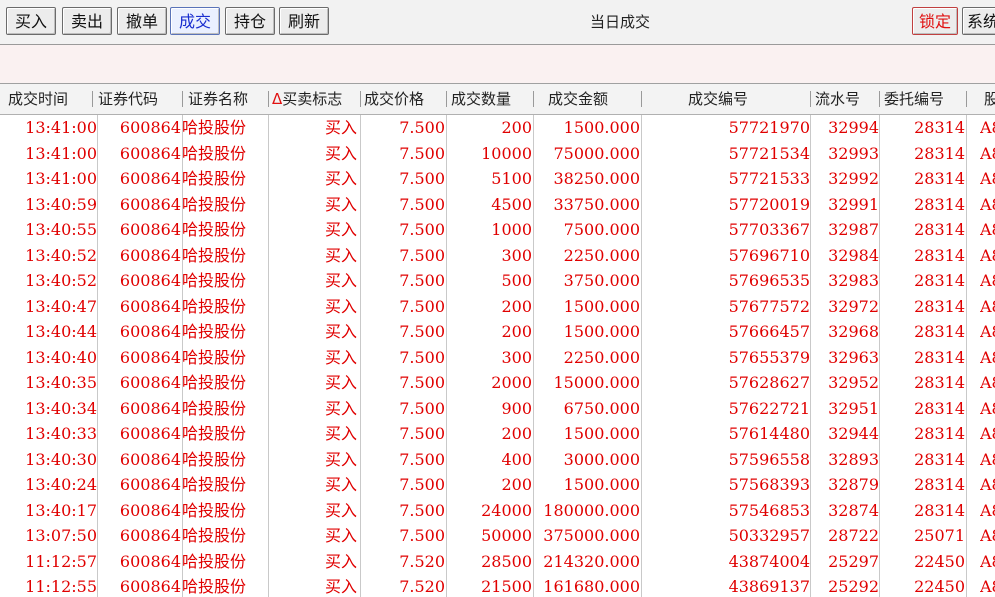 The width and height of the screenshot is (995, 597). Describe the element at coordinates (769, 408) in the screenshot. I see `cell-deal-no: 57622721` at that location.